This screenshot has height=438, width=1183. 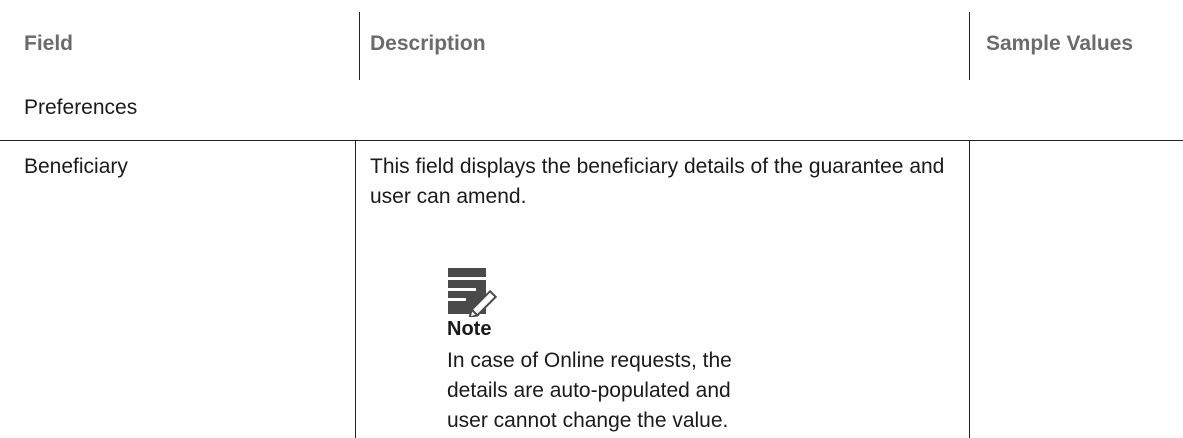 What do you see at coordinates (49, 43) in the screenshot?
I see `header-field: Field` at bounding box center [49, 43].